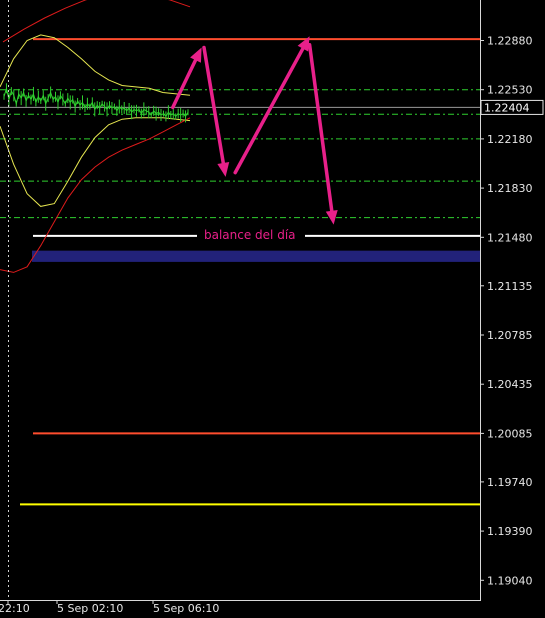 Image resolution: width=545 pixels, height=618 pixels. Describe the element at coordinates (510, 188) in the screenshot. I see `y-tick-label: 1.21830` at that location.